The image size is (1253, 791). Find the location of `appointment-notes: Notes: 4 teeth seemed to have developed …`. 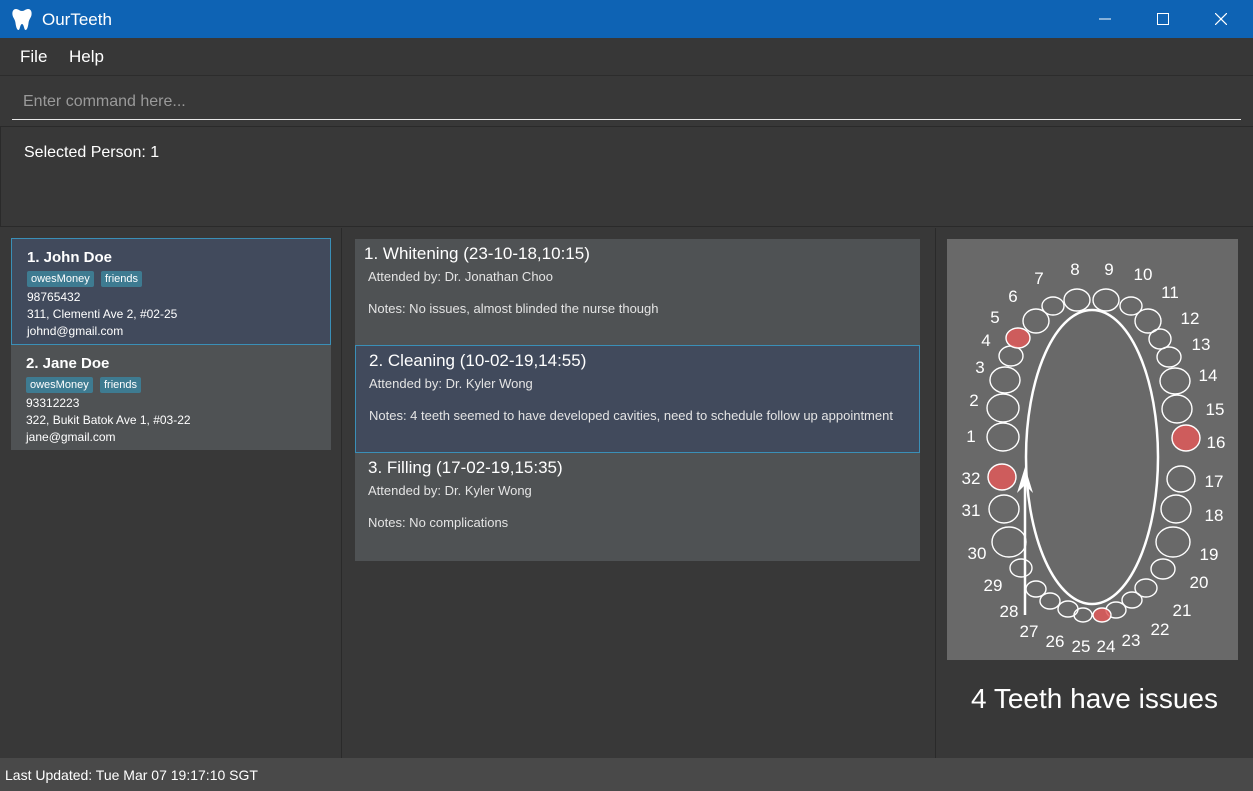

appointment-notes: Notes: 4 teeth seemed to have developed … is located at coordinates (631, 415).